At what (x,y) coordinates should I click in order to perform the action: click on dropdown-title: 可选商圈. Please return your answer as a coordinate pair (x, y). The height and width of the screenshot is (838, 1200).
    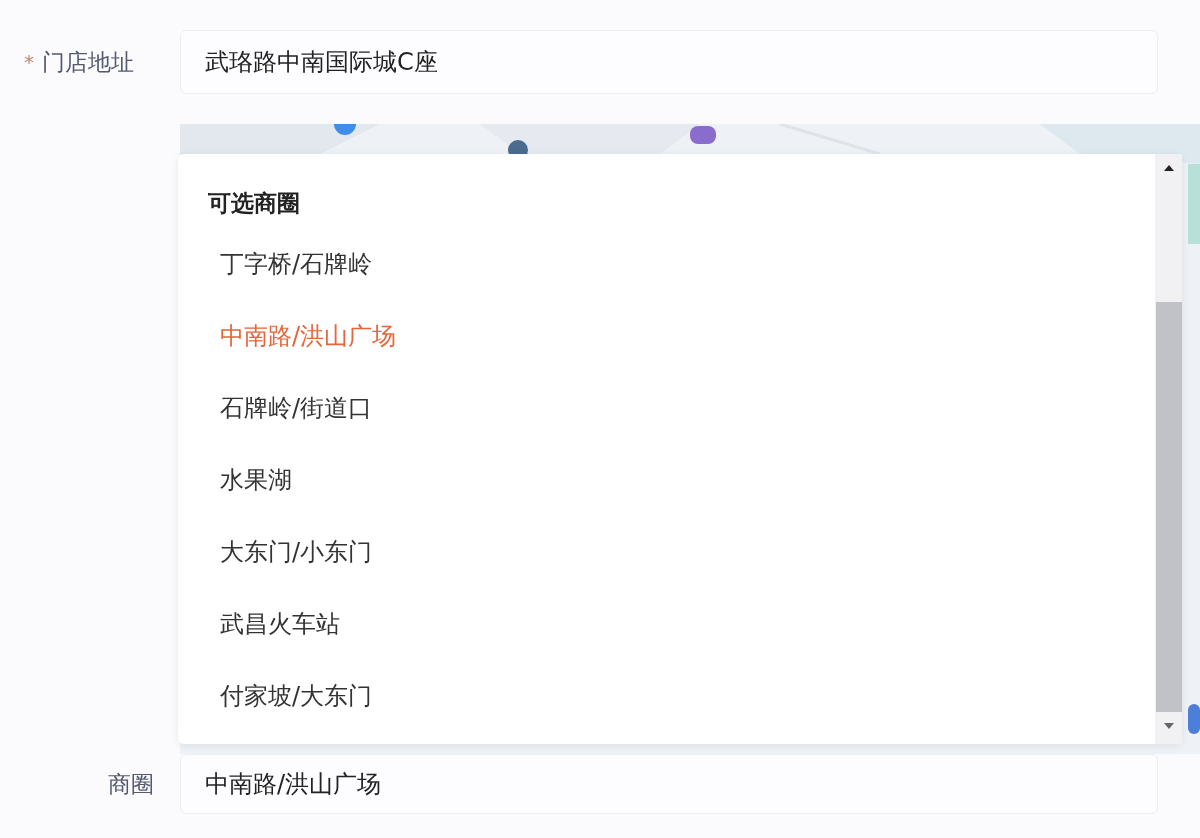
    Looking at the image, I should click on (254, 203).